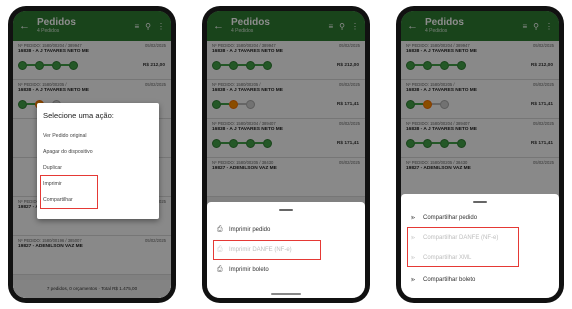  I want to click on option-label: Imprimir pedido, so click(250, 230).